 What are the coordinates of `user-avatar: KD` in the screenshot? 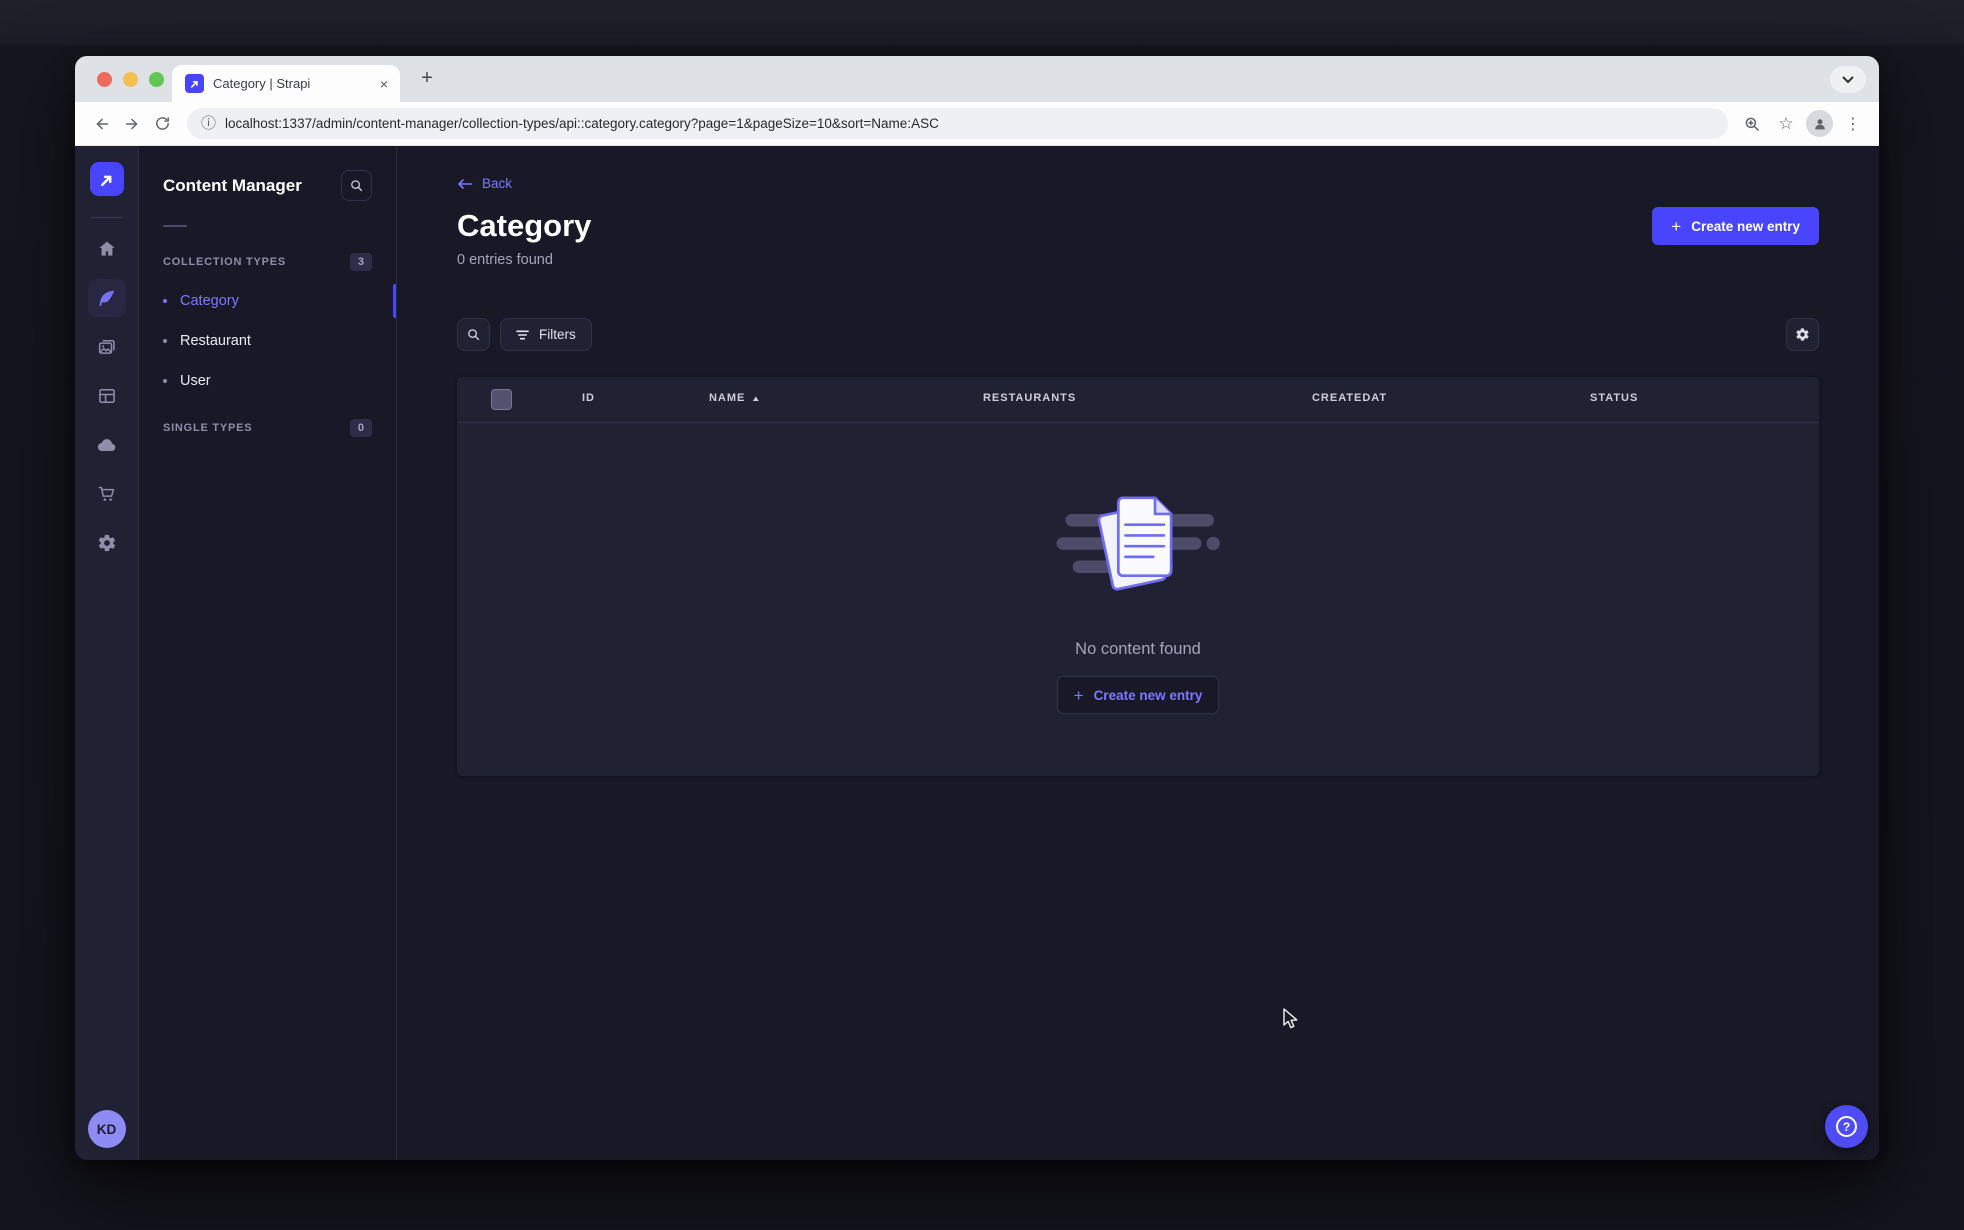 It's located at (106, 1129).